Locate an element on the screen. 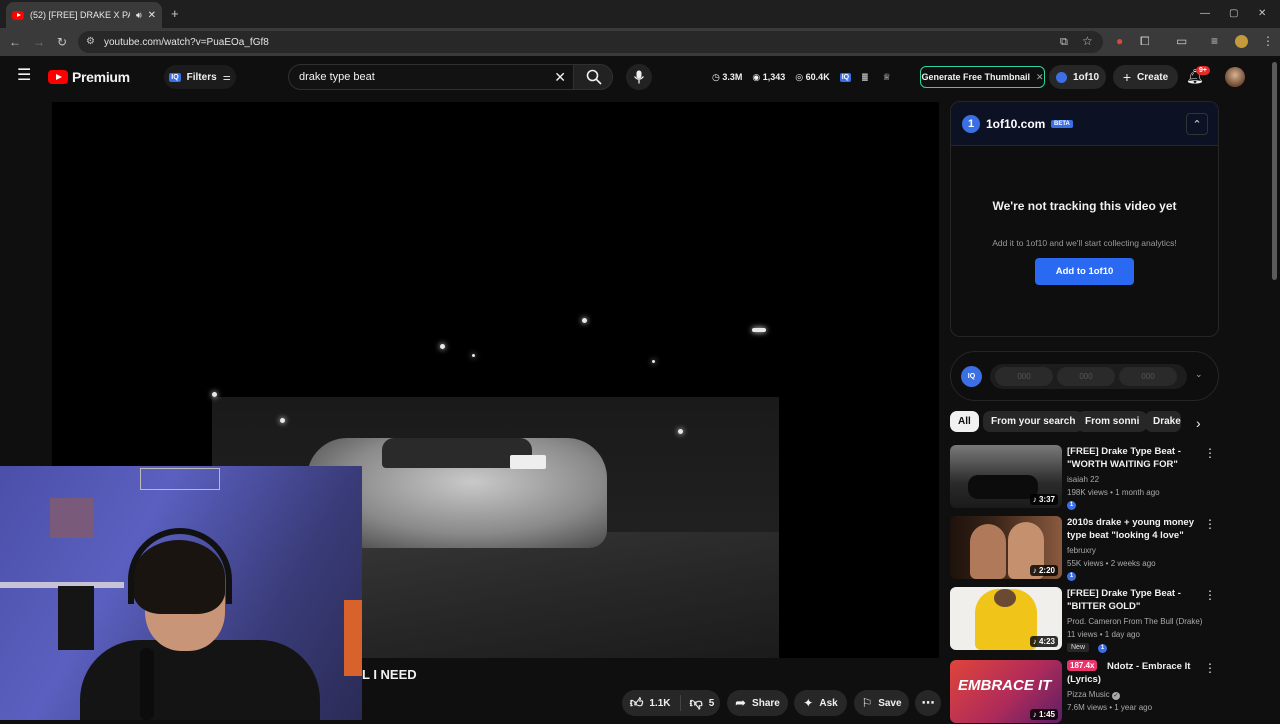  dismiss-icon: ✕ is located at coordinates (1040, 77).